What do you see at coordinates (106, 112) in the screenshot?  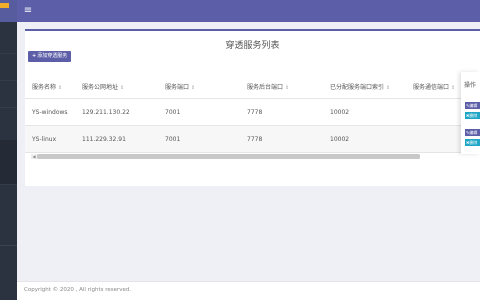 I see `cell-public-ip: 129.211.130.22` at bounding box center [106, 112].